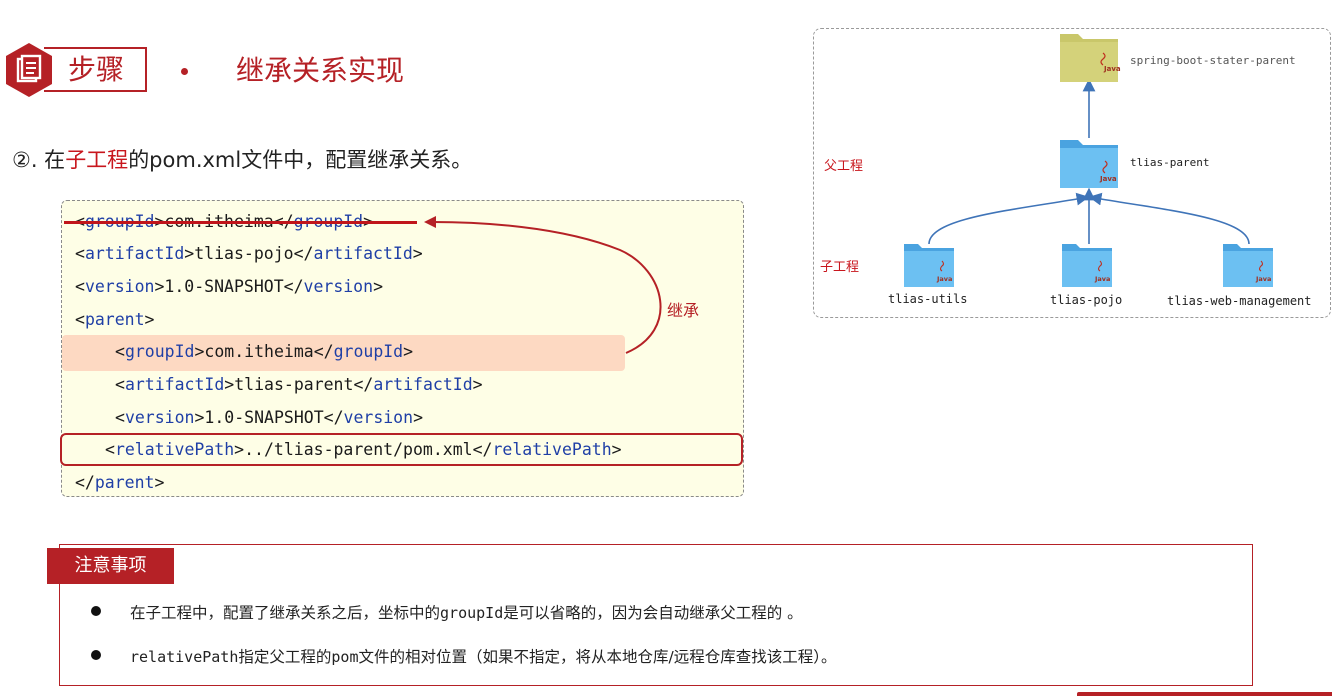  I want to click on child-project-label: tlias-web-management, so click(1239, 301).